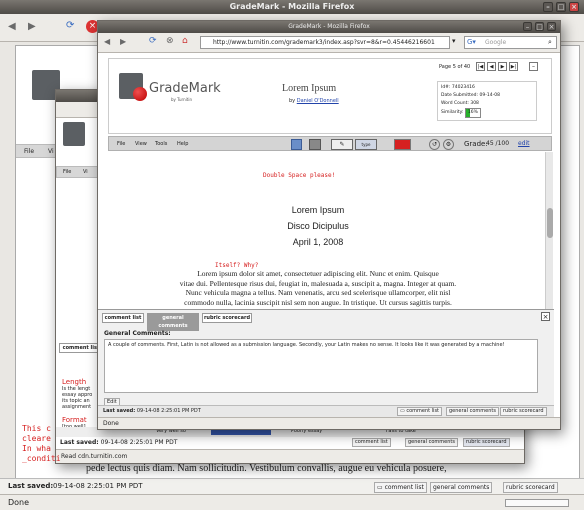 This screenshot has width=584, height=510. I want to click on middle-comment-list-button: comment list, so click(371, 442).